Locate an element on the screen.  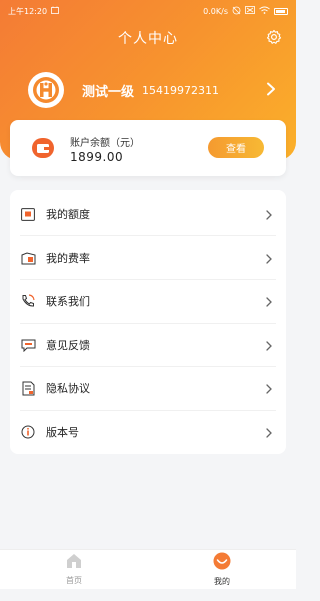
menu-item-label: 版本号 is located at coordinates (62, 432).